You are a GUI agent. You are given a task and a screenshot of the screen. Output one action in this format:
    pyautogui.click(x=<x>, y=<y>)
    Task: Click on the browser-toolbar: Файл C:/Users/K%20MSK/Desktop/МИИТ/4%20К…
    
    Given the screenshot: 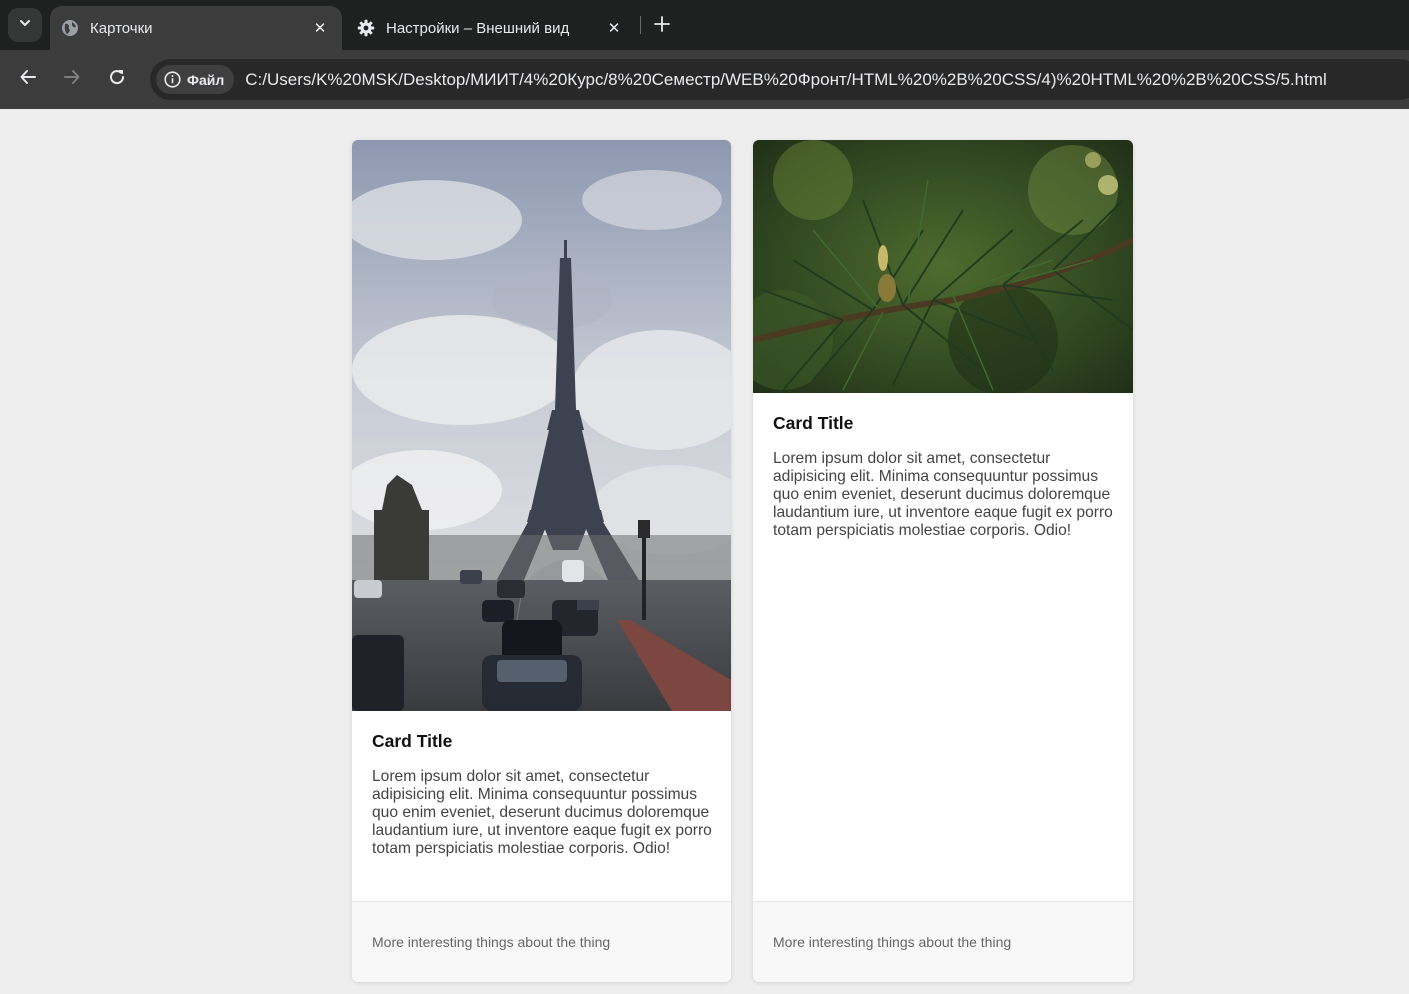 What is the action you would take?
    pyautogui.click(x=704, y=79)
    